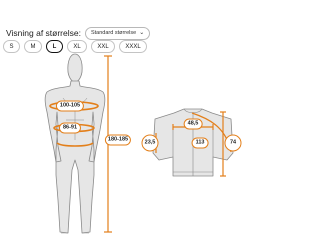 The height and width of the screenshot is (250, 320). What do you see at coordinates (200, 143) in the screenshot?
I see `sleeve-length-badge: 113` at bounding box center [200, 143].